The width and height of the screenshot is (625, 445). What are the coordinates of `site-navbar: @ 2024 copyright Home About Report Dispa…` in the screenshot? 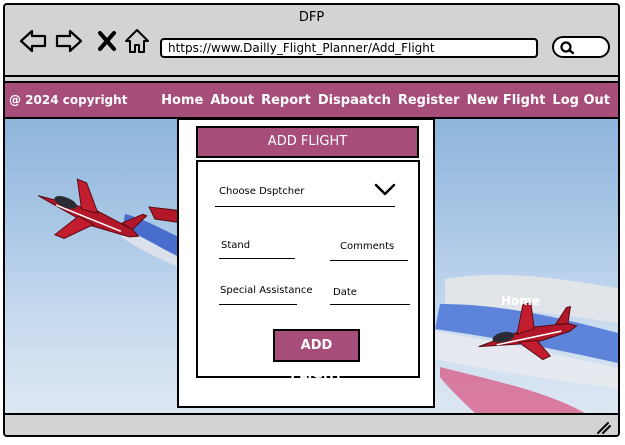 It's located at (311, 100).